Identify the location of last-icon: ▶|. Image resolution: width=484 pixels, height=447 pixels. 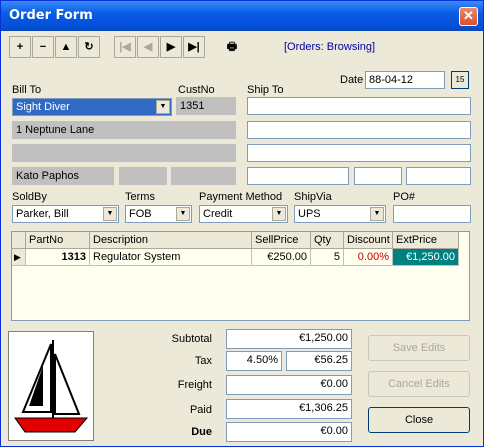
(194, 47).